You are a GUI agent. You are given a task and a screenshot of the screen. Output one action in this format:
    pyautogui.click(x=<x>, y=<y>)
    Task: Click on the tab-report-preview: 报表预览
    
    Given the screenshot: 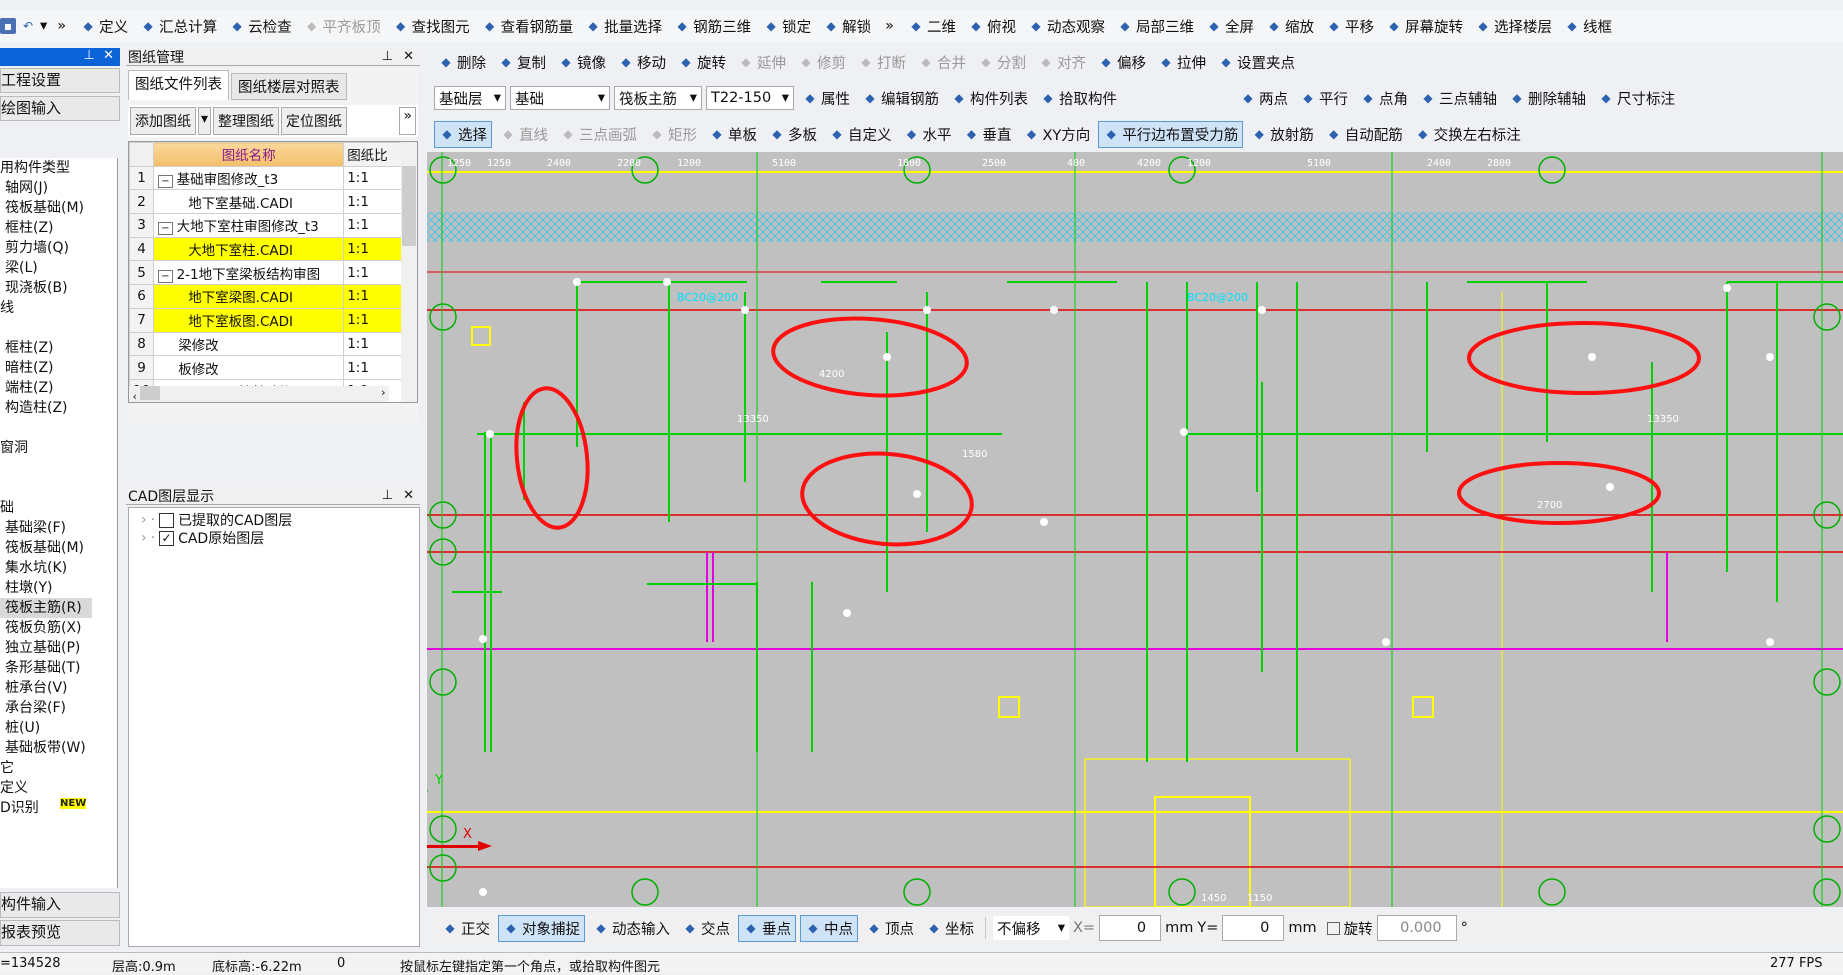 What is the action you would take?
    pyautogui.click(x=60, y=933)
    